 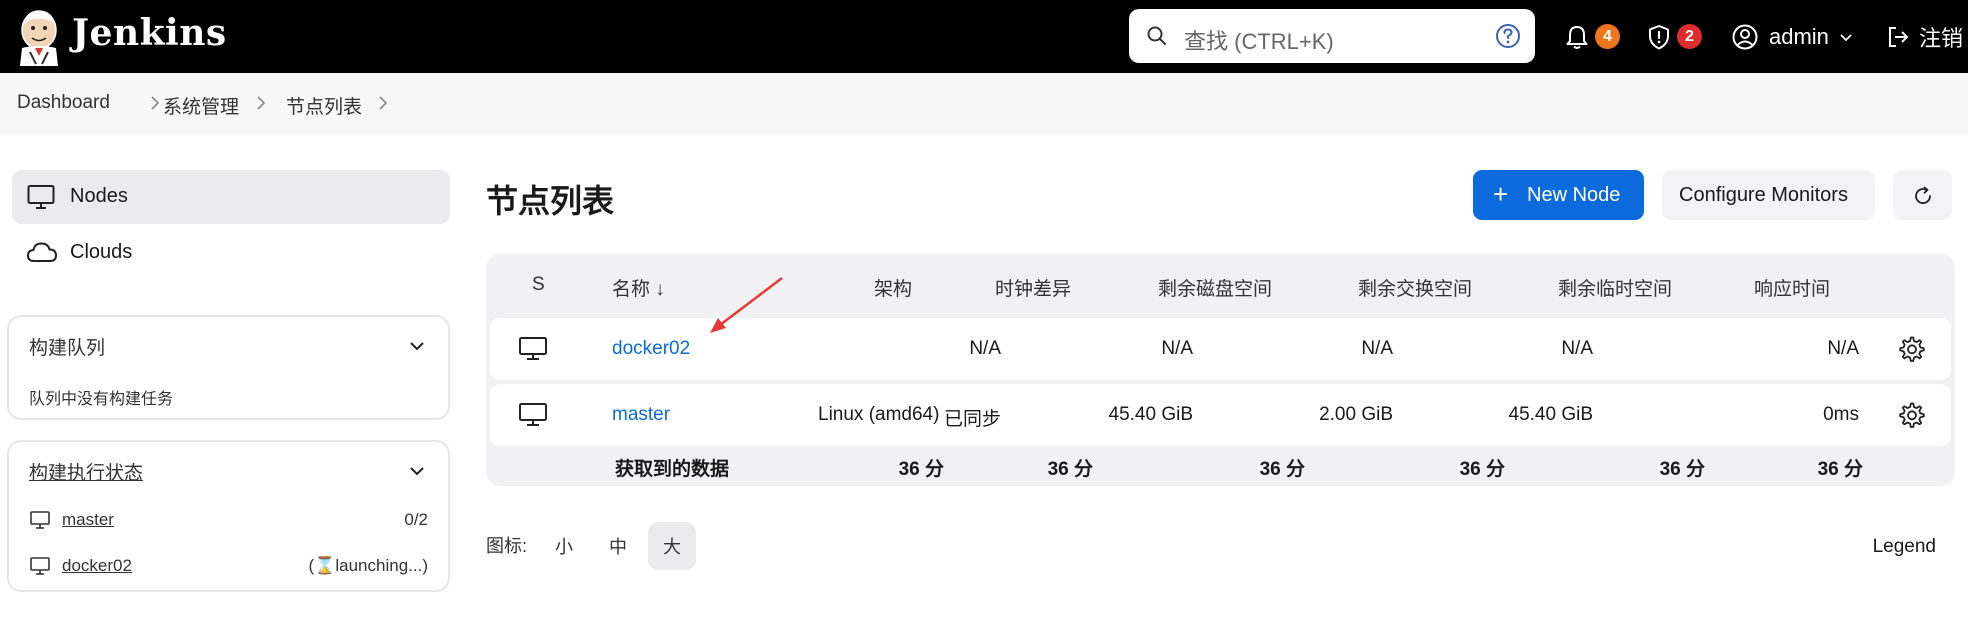 What do you see at coordinates (101, 252) in the screenshot?
I see `sidebar-item-label: Clouds` at bounding box center [101, 252].